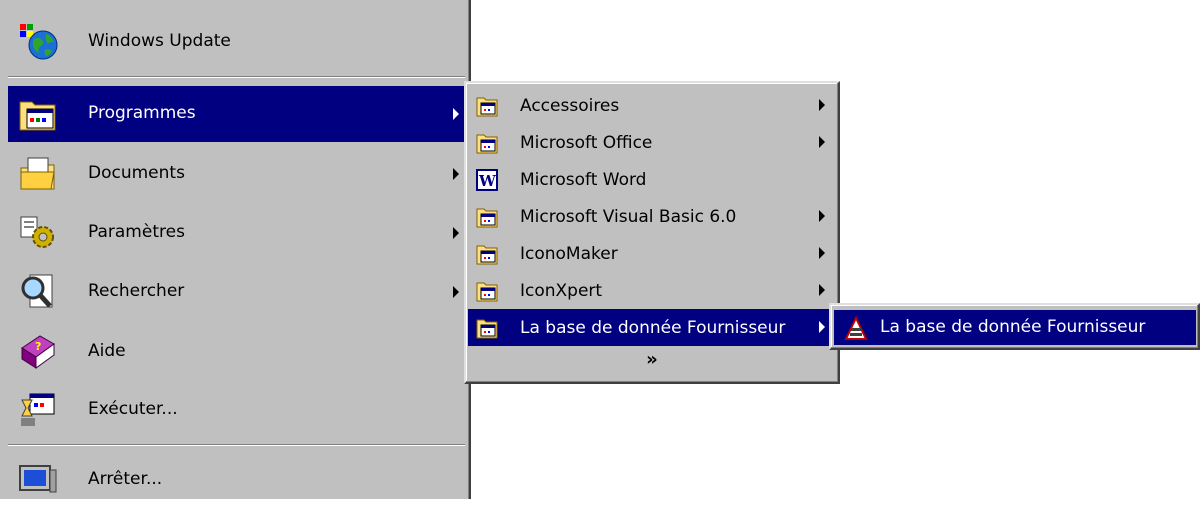  I want to click on fournisseur-submenu: La base de donnée Fournisseur, so click(1014, 326).